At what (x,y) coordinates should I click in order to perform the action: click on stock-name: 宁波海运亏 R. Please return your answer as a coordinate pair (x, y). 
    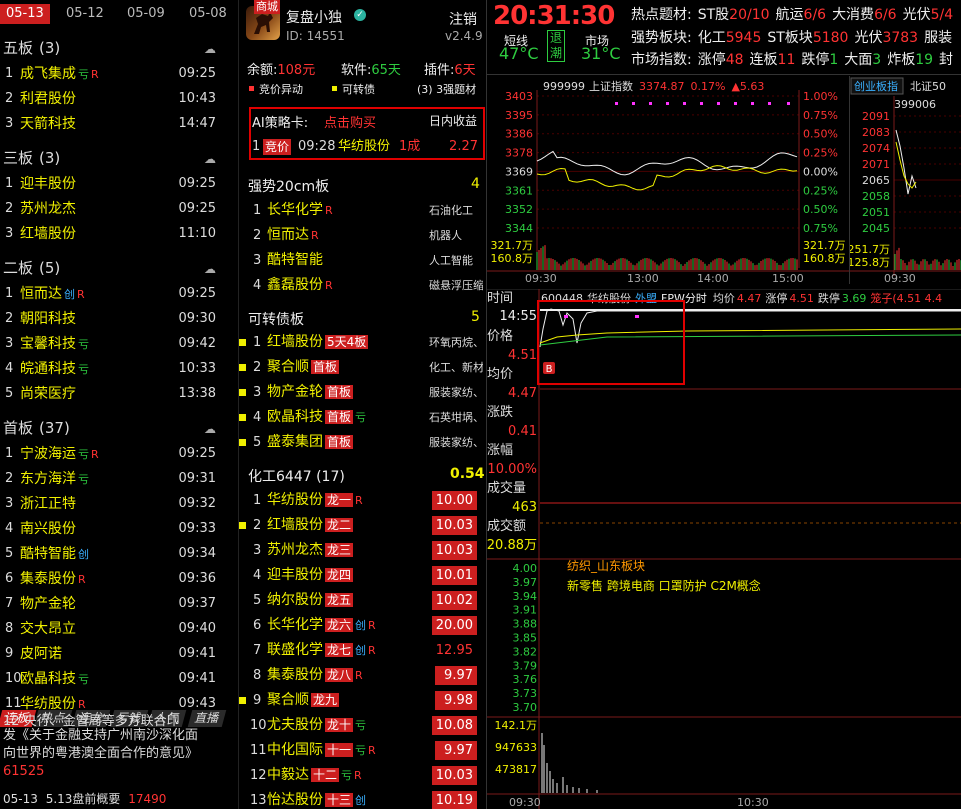
    Looking at the image, I should click on (59, 454).